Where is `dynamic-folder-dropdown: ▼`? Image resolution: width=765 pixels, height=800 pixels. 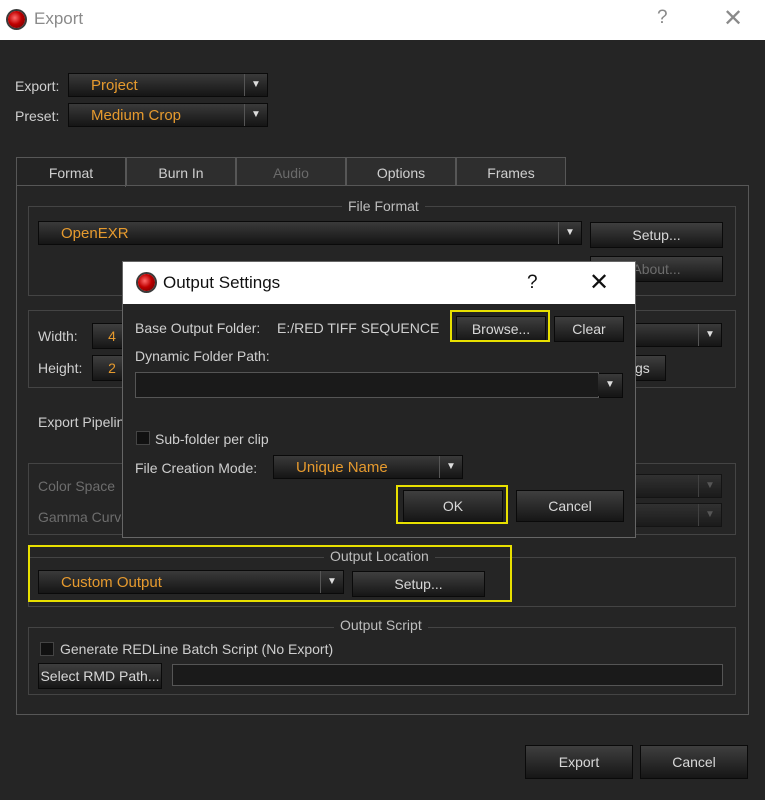 dynamic-folder-dropdown: ▼ is located at coordinates (610, 385).